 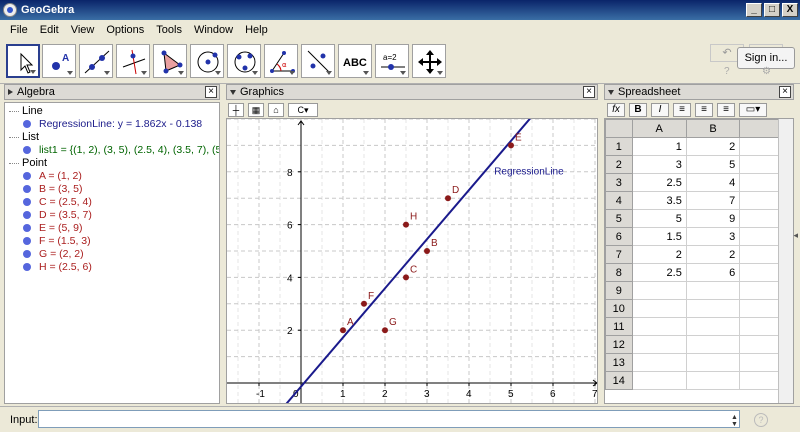 I want to click on cell: 3.5, so click(x=659, y=200).